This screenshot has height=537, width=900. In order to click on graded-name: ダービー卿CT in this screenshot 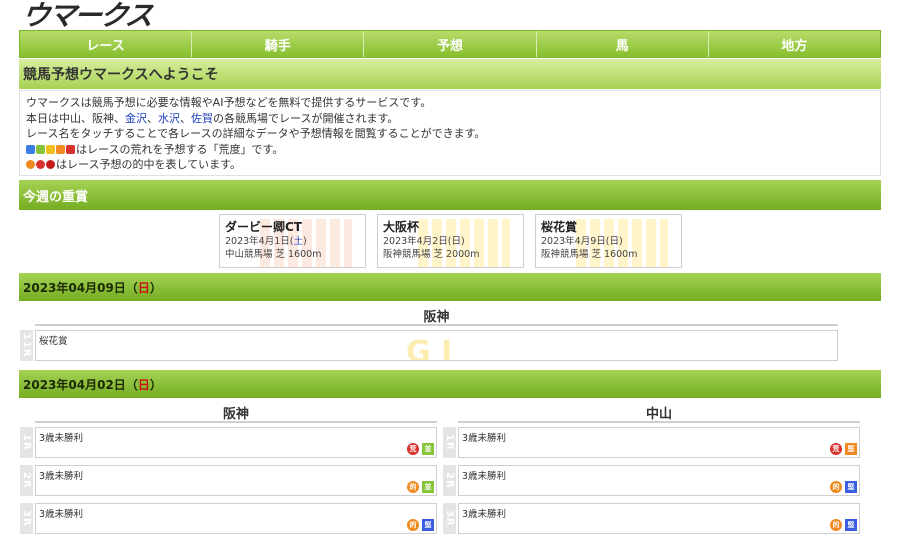, I will do `click(263, 227)`.